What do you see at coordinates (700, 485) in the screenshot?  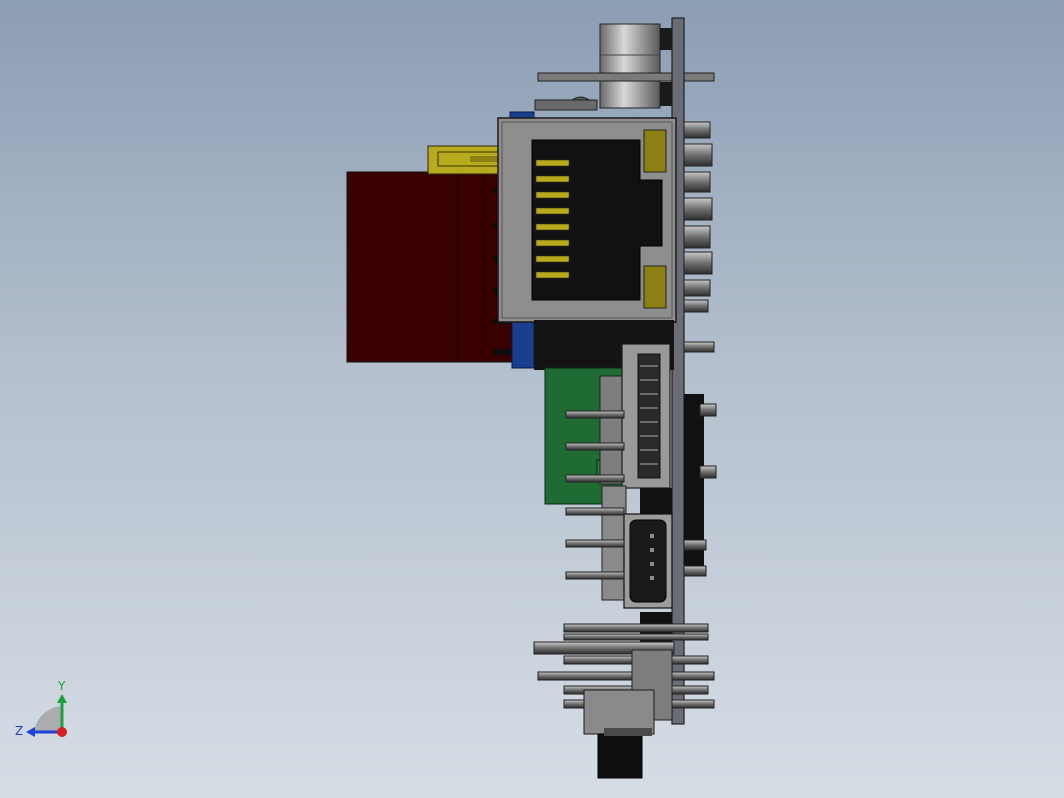 I see `black-housing-right` at bounding box center [700, 485].